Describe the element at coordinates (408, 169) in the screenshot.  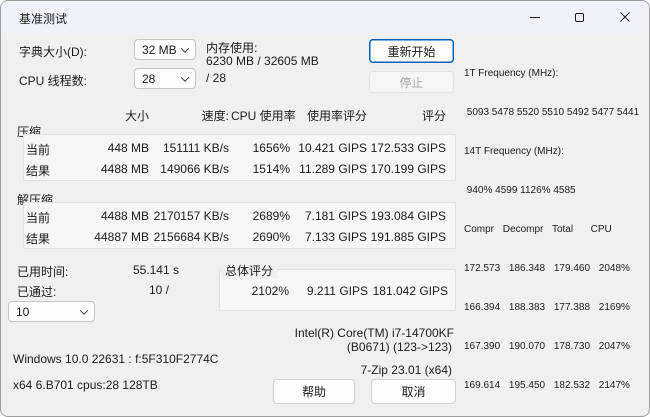
I see `compression-result-rating: 170.199 GIPS` at that location.